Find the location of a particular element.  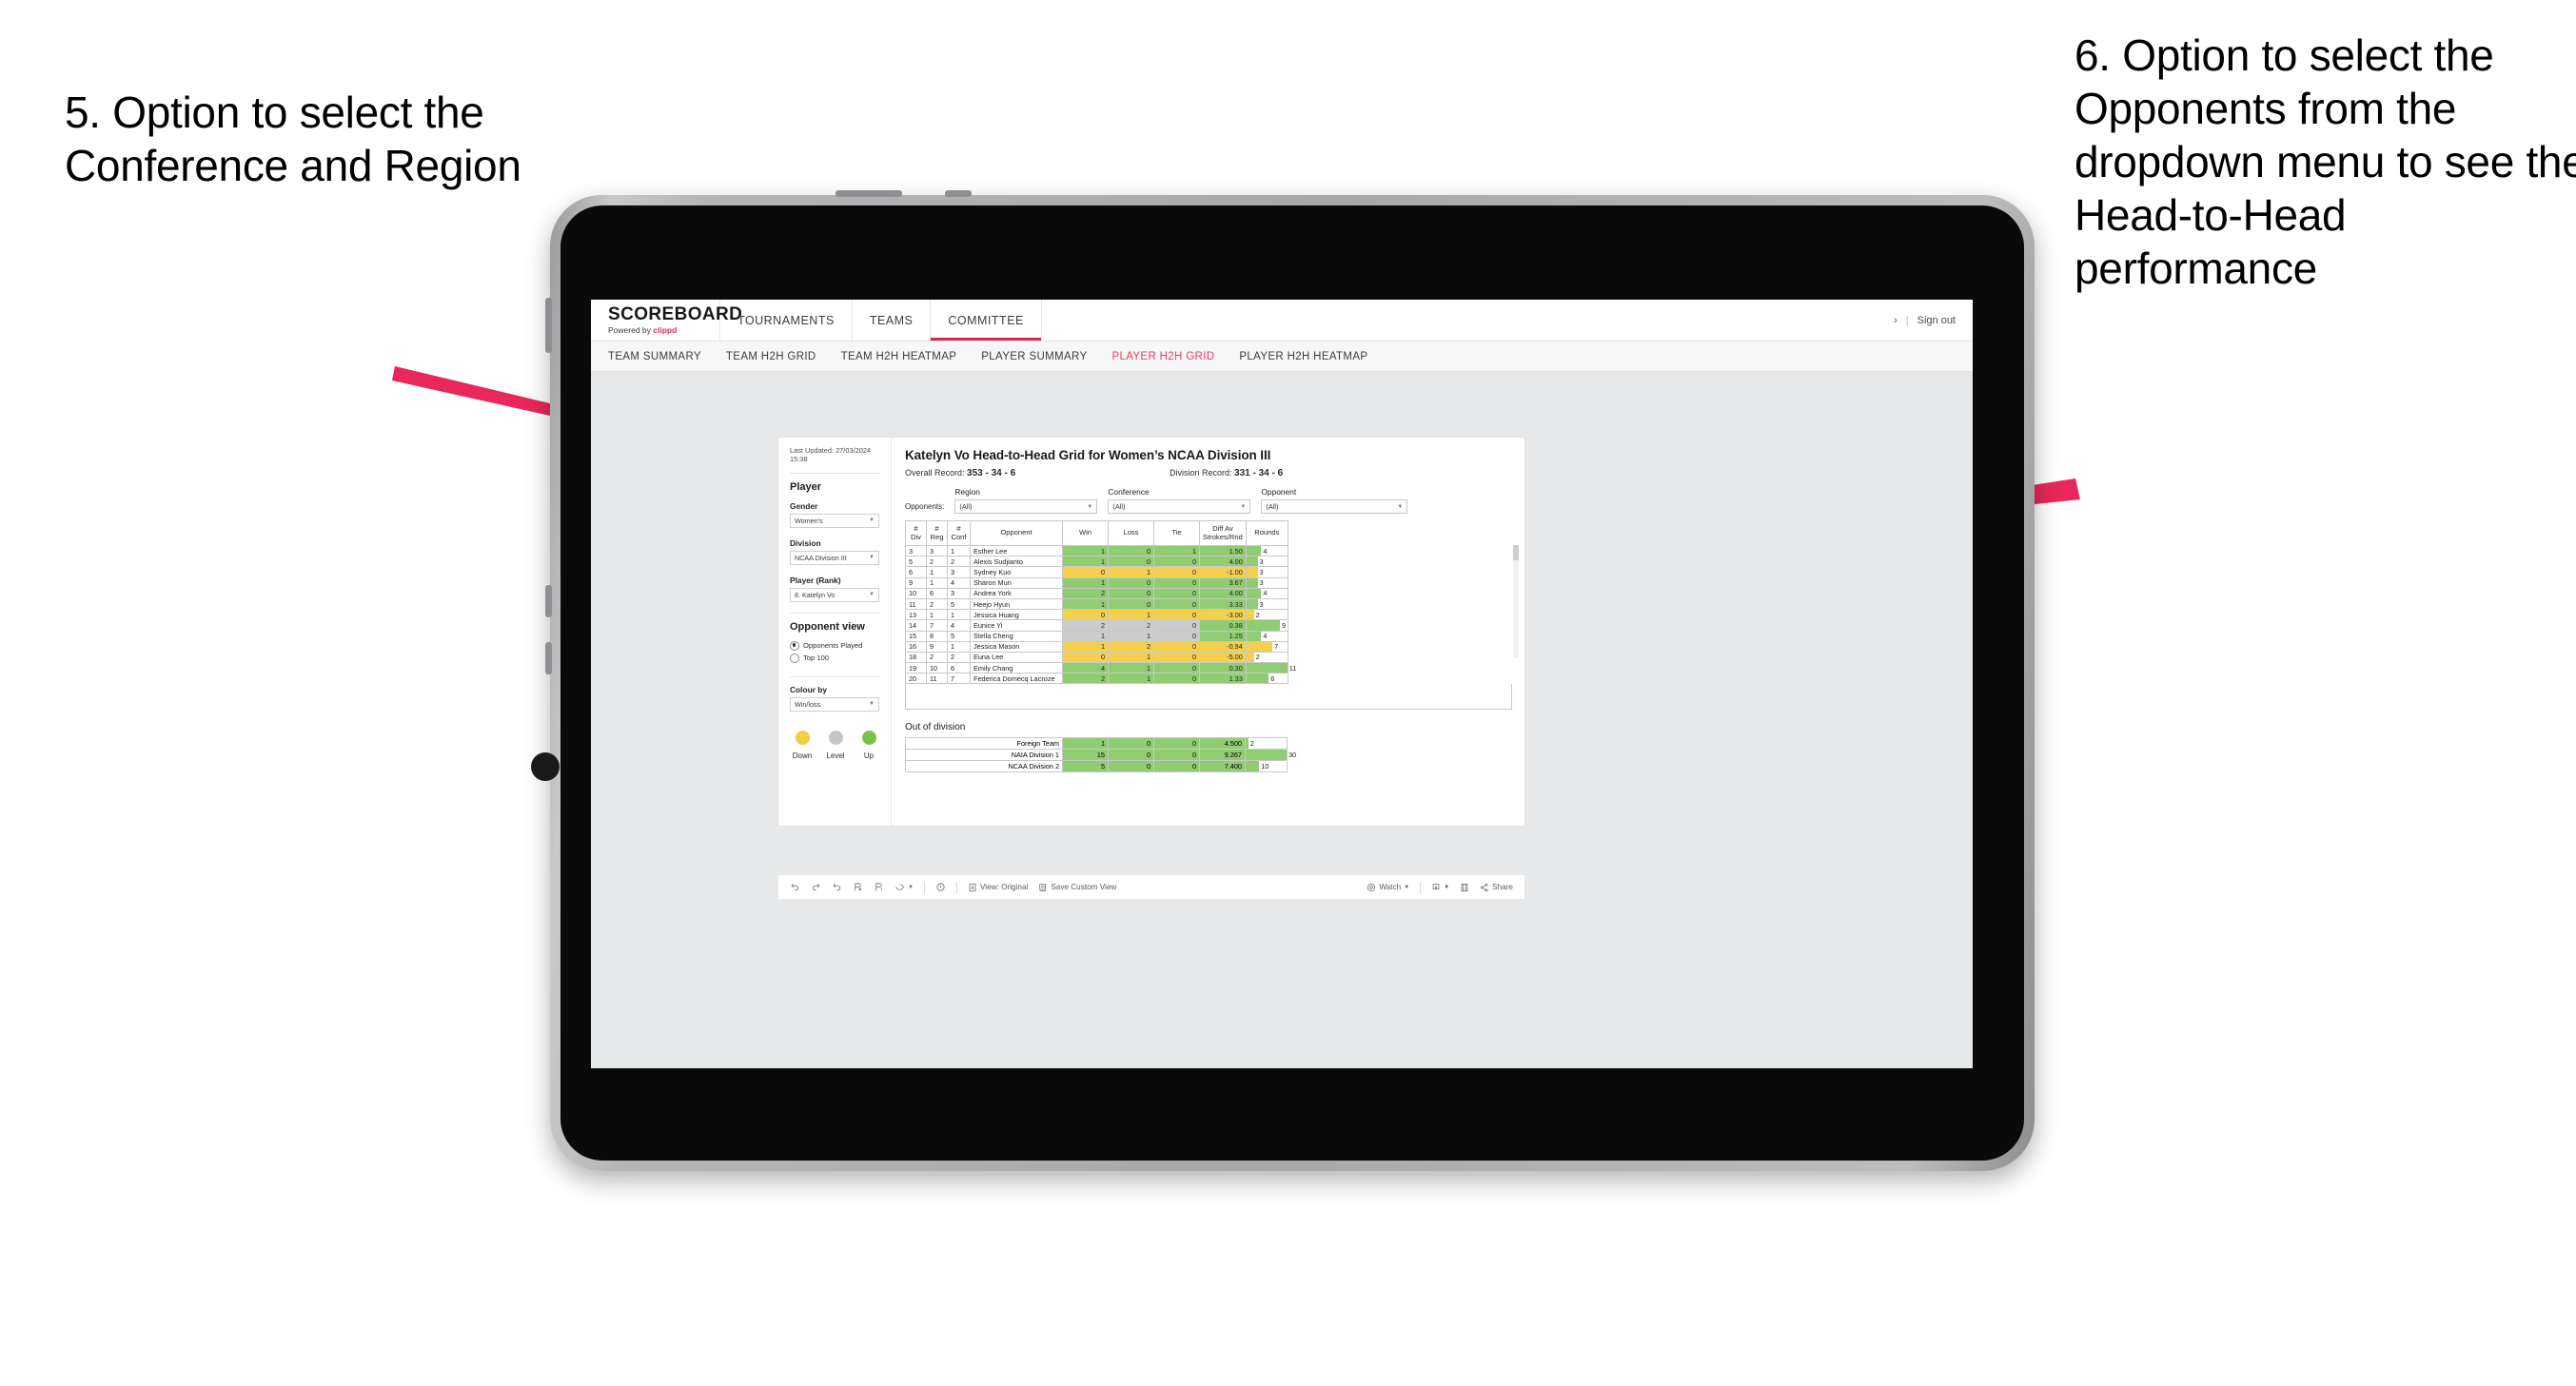

cell-div: 10 is located at coordinates (916, 593).